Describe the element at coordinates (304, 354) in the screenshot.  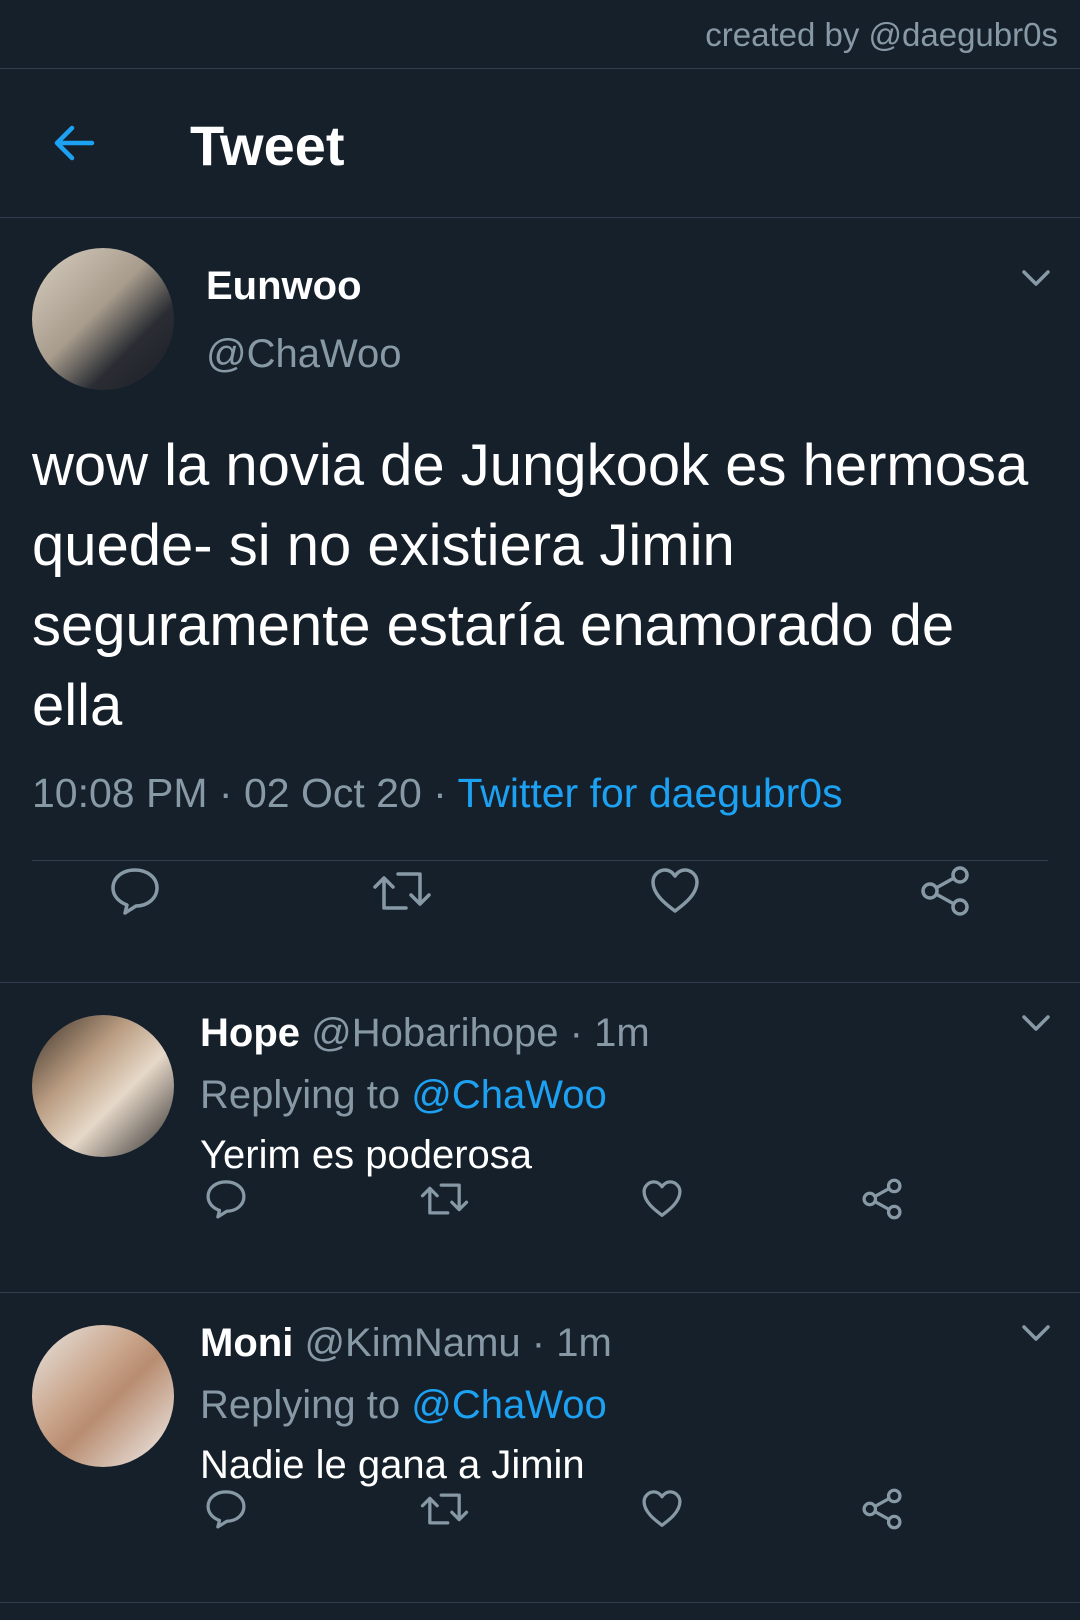
I see `author-handle: @ChaWoo` at that location.